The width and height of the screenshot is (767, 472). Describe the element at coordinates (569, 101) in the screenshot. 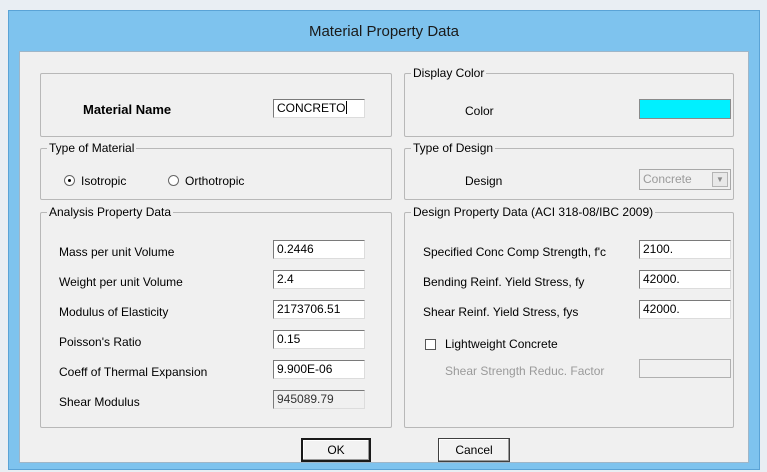

I see `display-color-group: Display Color Color` at that location.